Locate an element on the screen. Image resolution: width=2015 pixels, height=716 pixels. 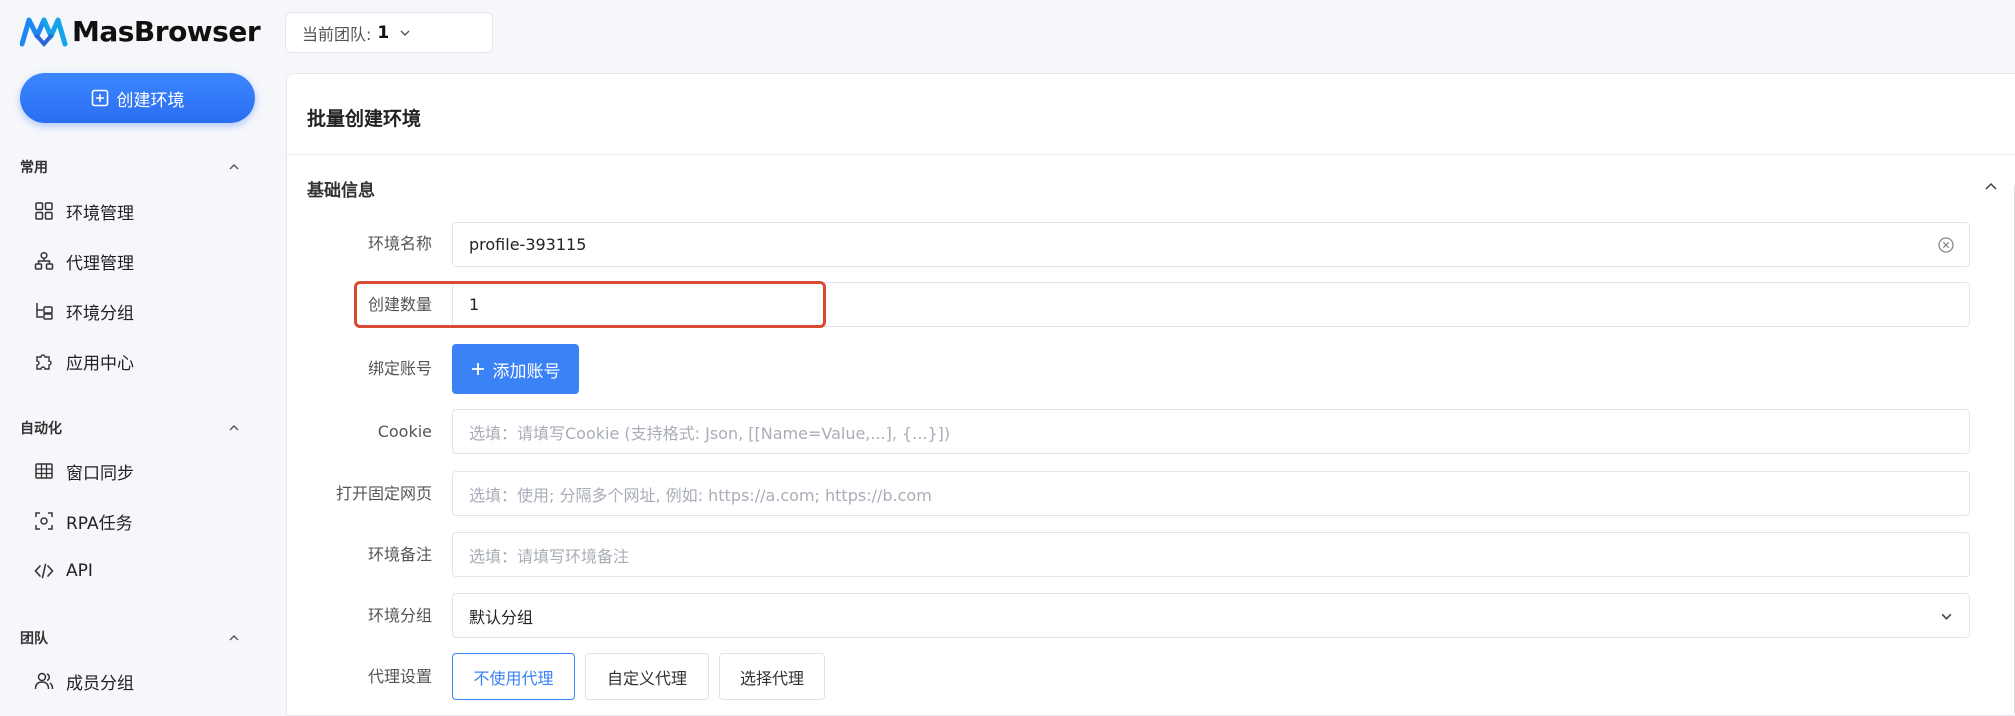
group-label: 环境分组 is located at coordinates (399, 615).